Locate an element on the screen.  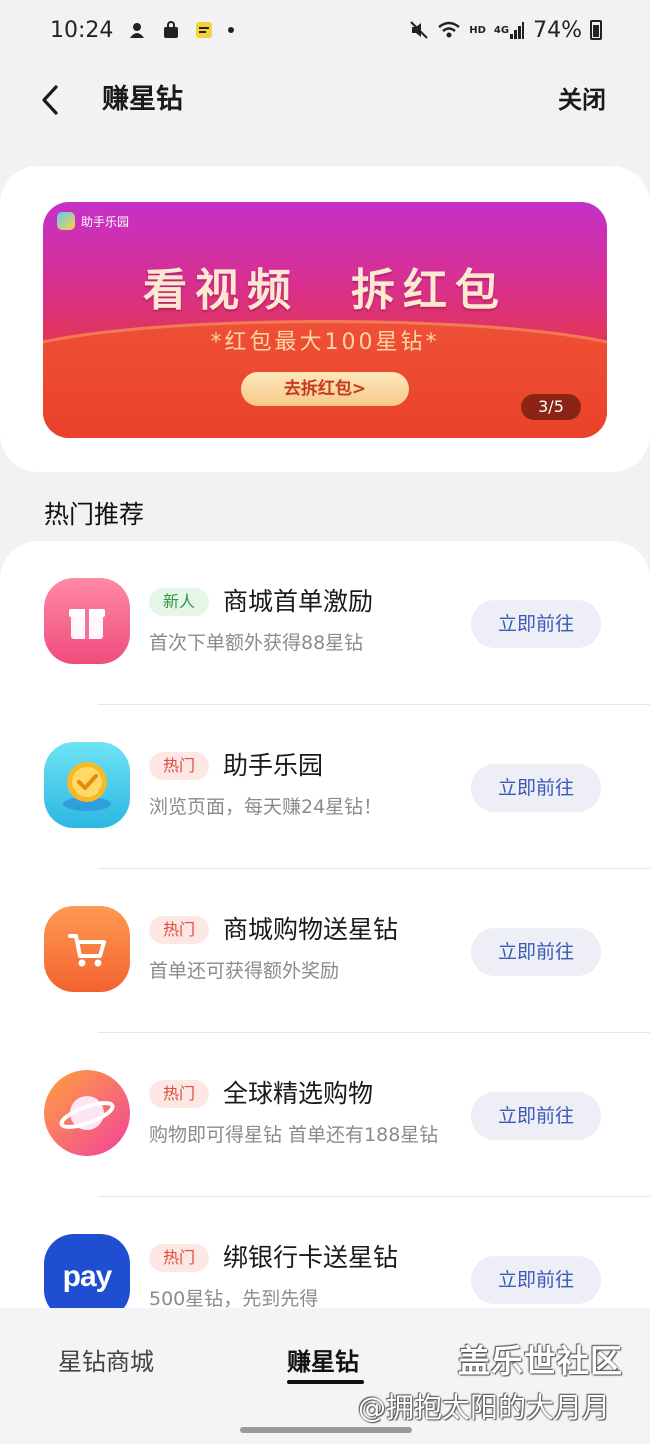
list-item: 热门 商城购物送星钻 首单还可获得额外奖励 立即前往 is located at coordinates (325, 951).